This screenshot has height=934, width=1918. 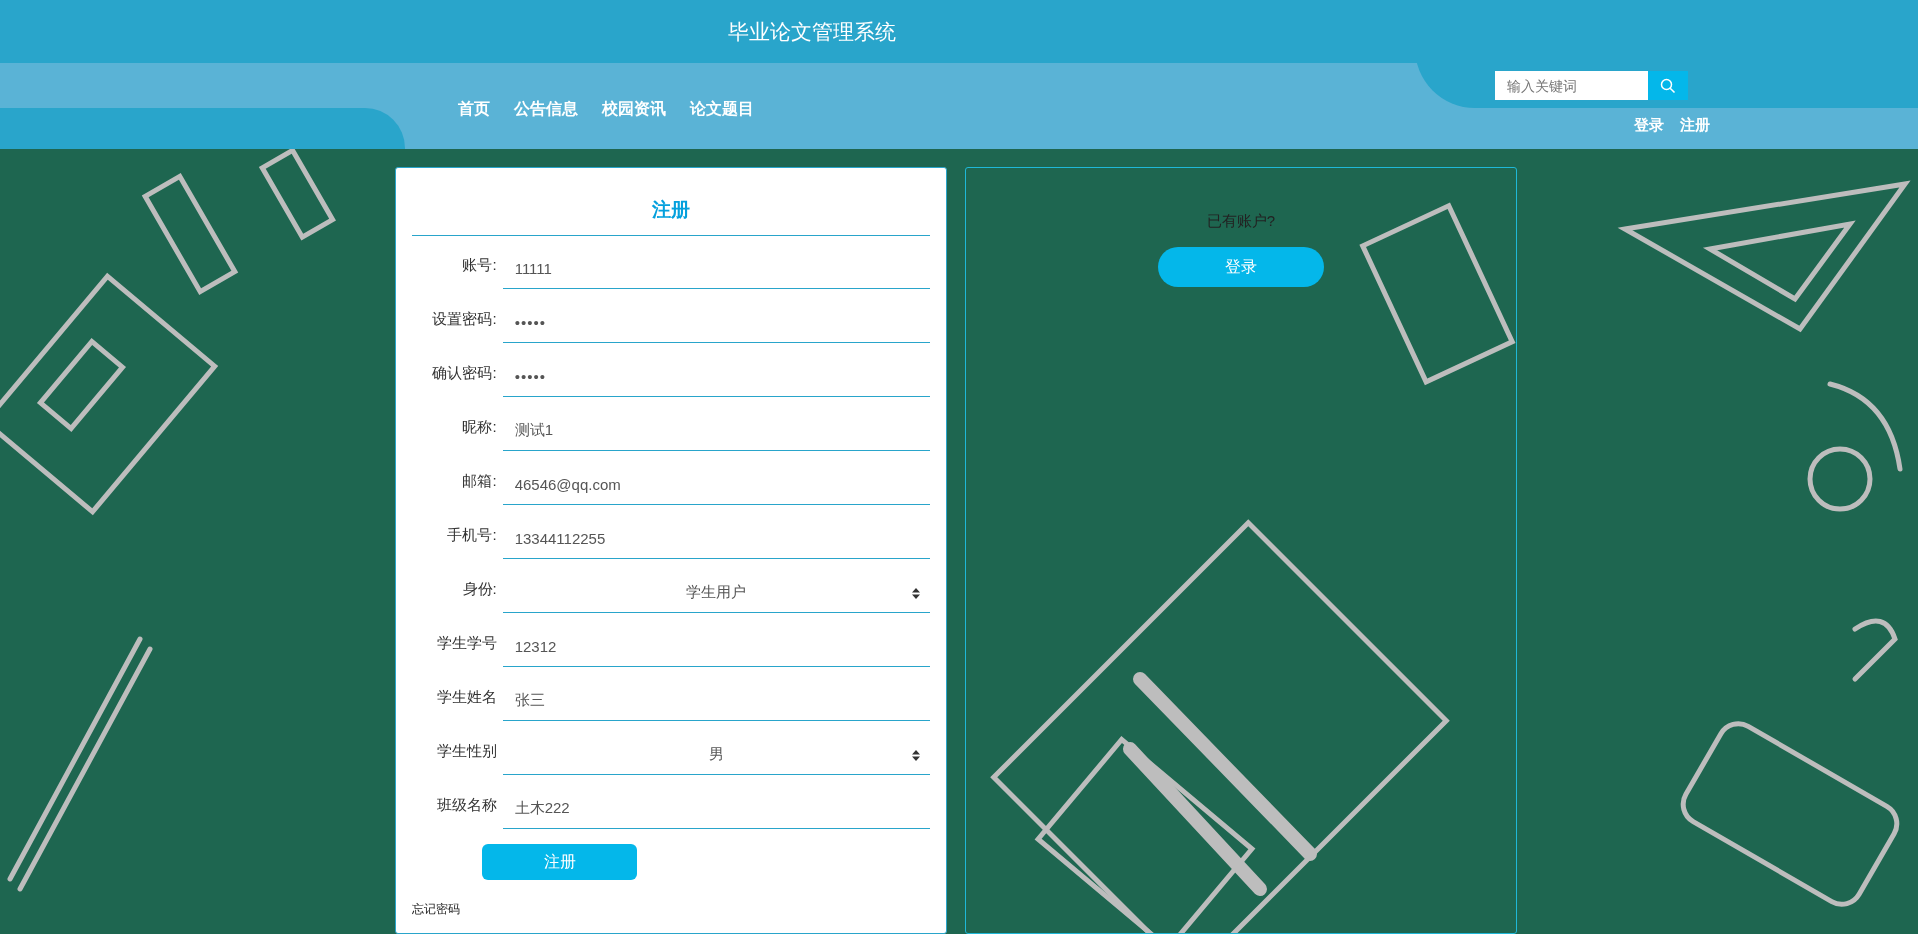 I want to click on form-title: 注册, so click(x=671, y=210).